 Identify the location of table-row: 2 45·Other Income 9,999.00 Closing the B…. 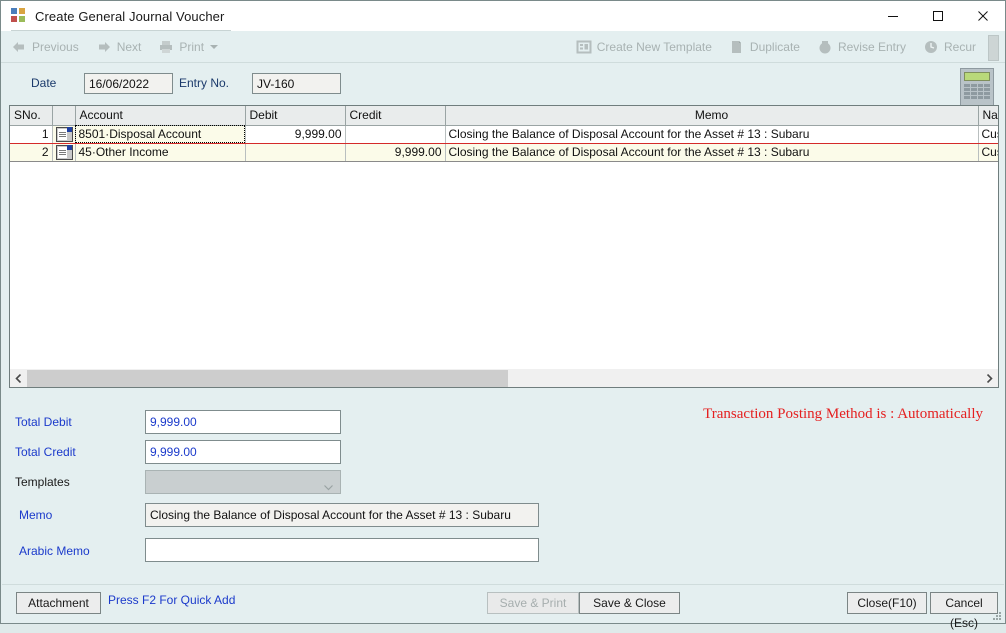
(504, 152).